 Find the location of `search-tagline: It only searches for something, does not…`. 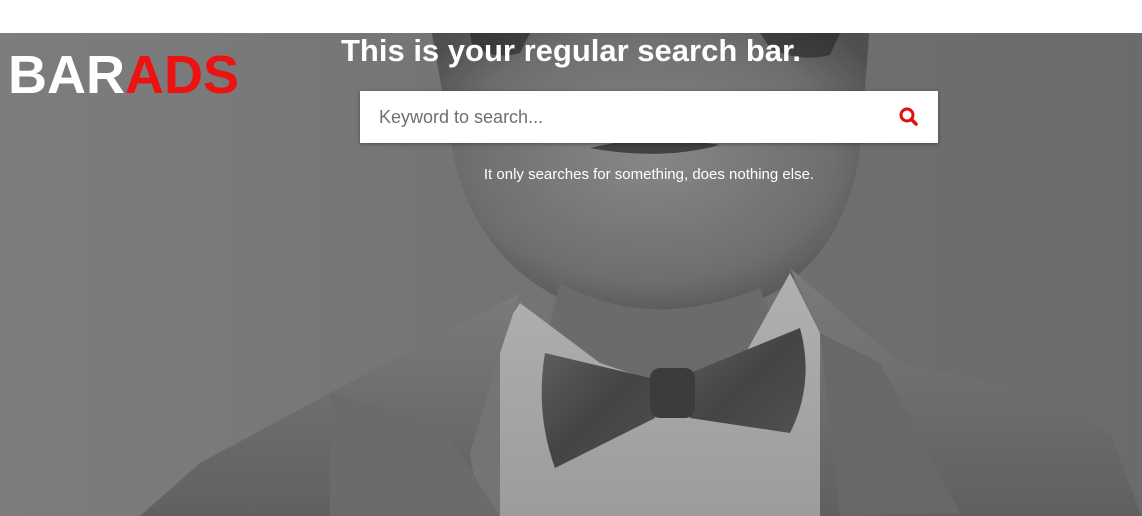

search-tagline: It only searches for something, does not… is located at coordinates (649, 174).